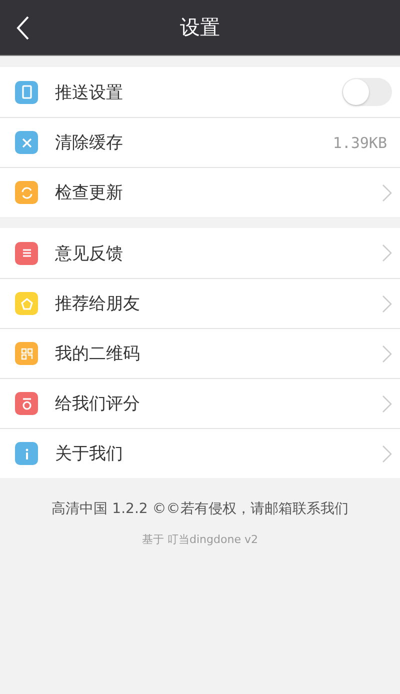 This screenshot has width=400, height=694. I want to click on back-icon, so click(23, 28).